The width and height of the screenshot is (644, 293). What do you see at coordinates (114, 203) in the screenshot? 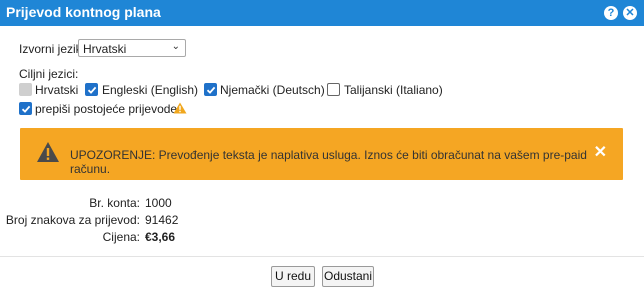
I see `account-label: Br. konta:` at bounding box center [114, 203].